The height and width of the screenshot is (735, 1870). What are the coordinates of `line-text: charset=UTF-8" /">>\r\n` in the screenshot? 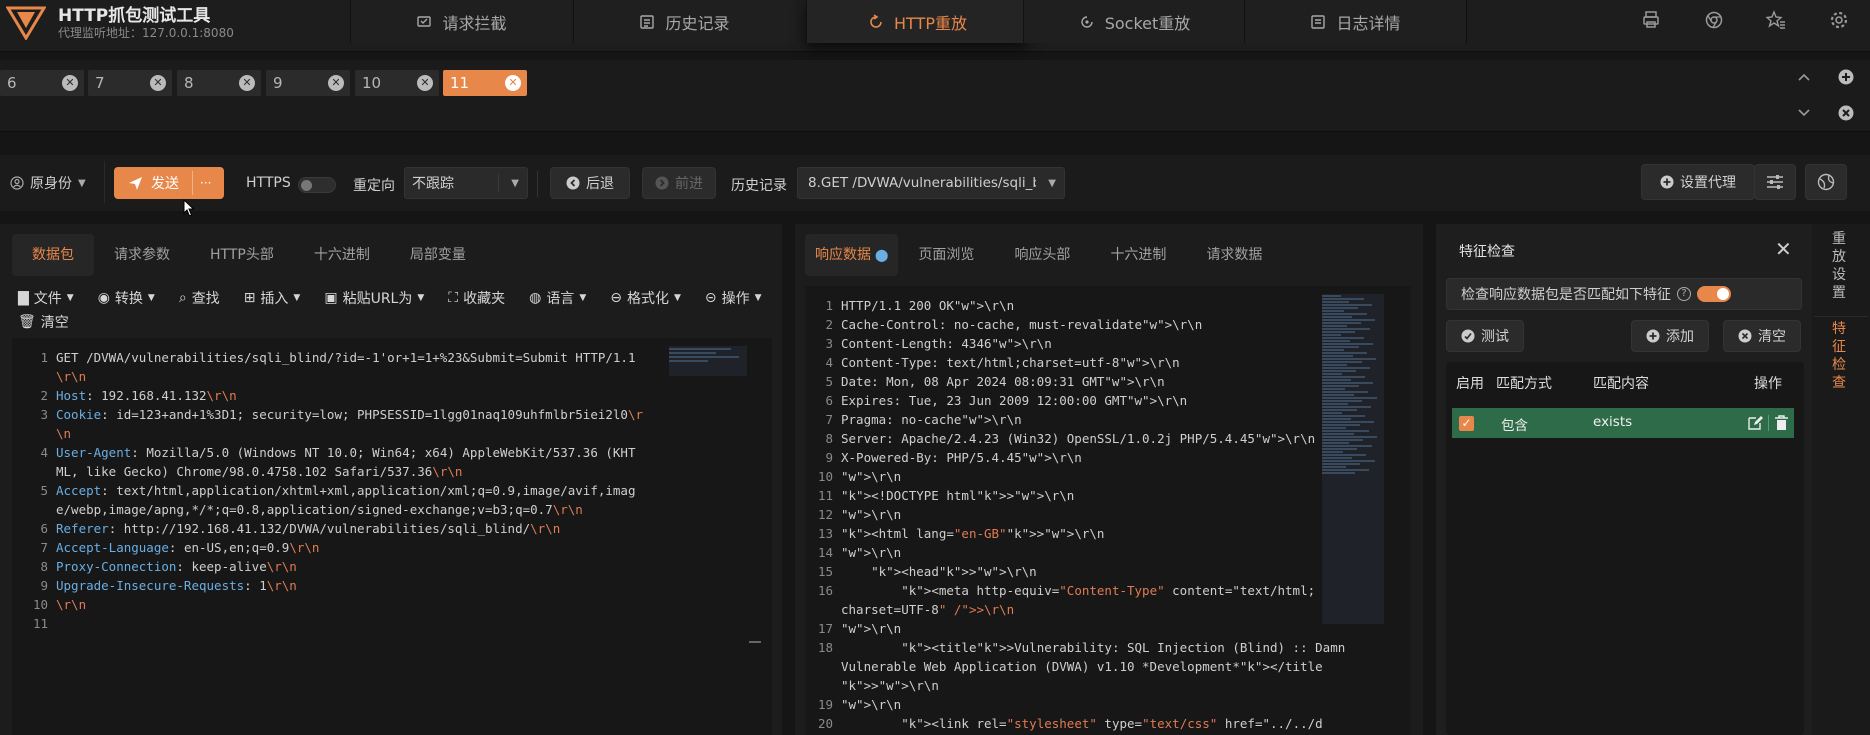 It's located at (928, 609).